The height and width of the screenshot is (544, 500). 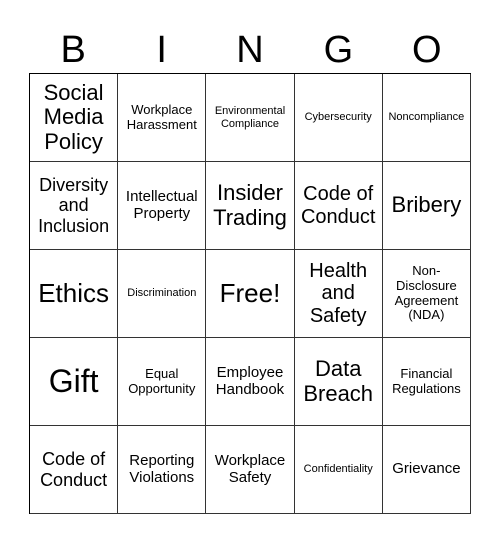 I want to click on bingo-cell: Grievance, so click(x=426, y=470).